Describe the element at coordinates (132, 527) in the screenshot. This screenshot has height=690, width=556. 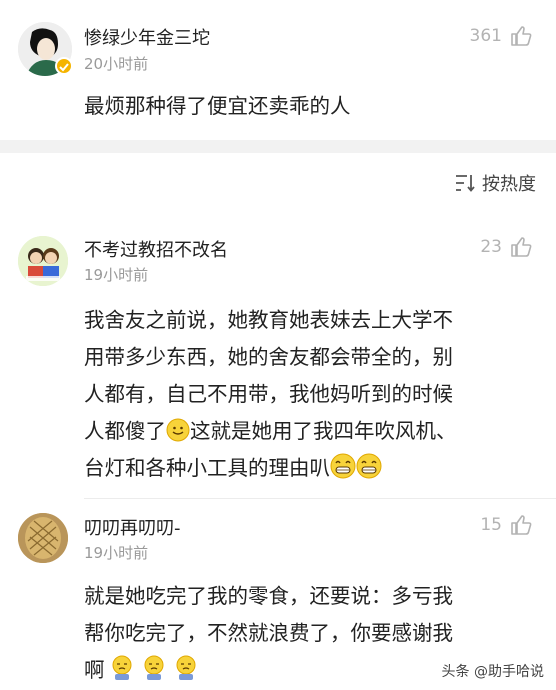
I see `comment-author-name: 叨叨再叨叨-` at that location.